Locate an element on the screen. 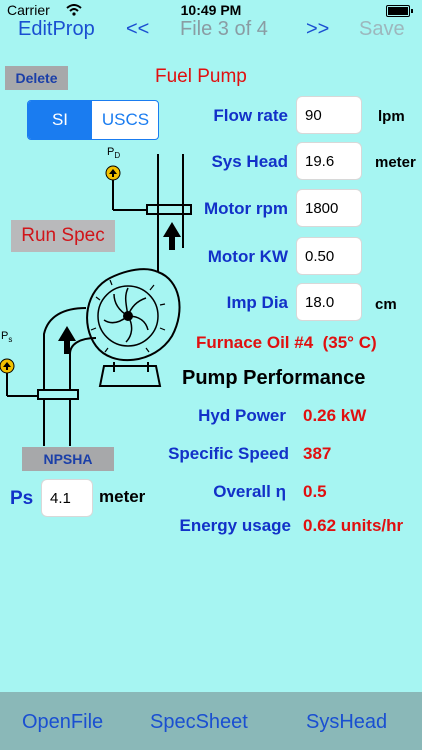 The width and height of the screenshot is (422, 750). motor-rpm-label: Motor rpm is located at coordinates (245, 208).